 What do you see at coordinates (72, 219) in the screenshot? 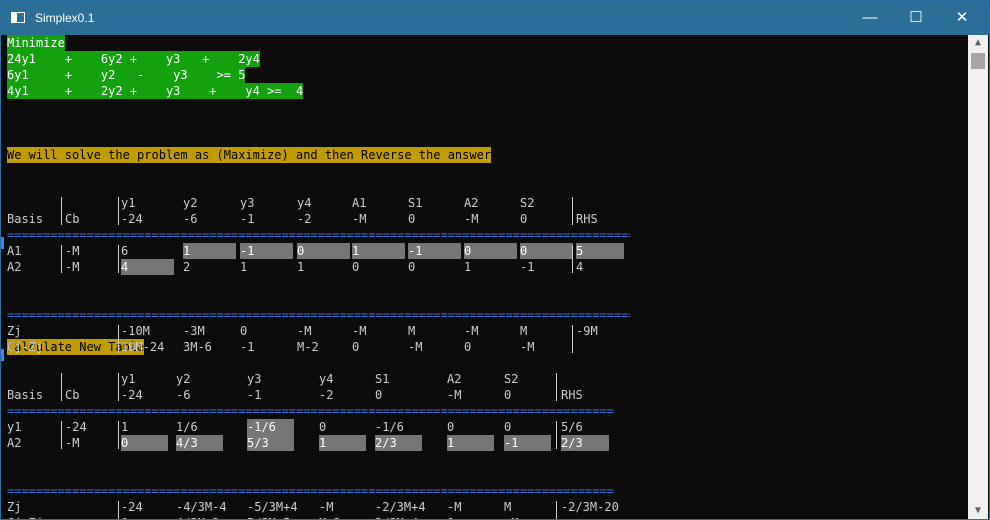
I see `tableau-1-header-cost: Cb` at bounding box center [72, 219].